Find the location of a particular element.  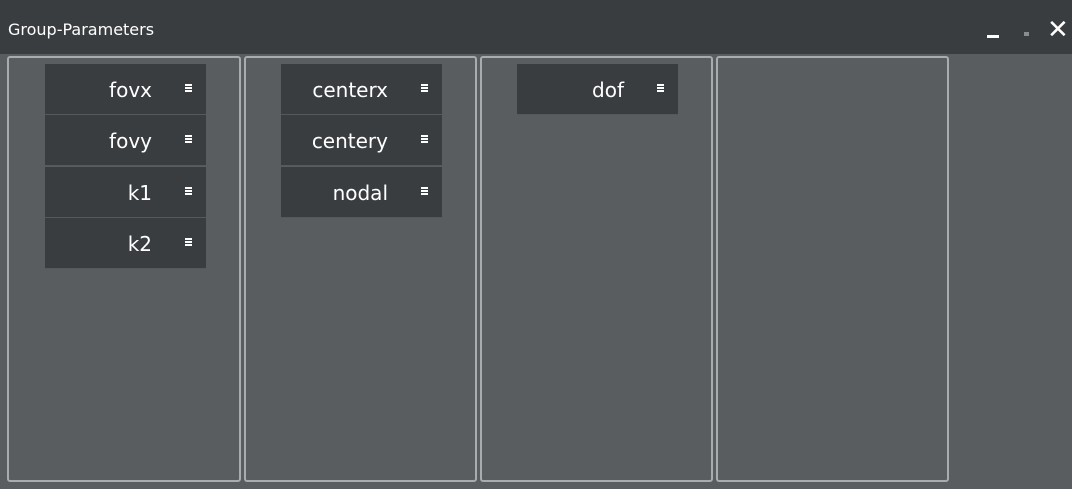

window-title: Group-Parameters is located at coordinates (81, 29).